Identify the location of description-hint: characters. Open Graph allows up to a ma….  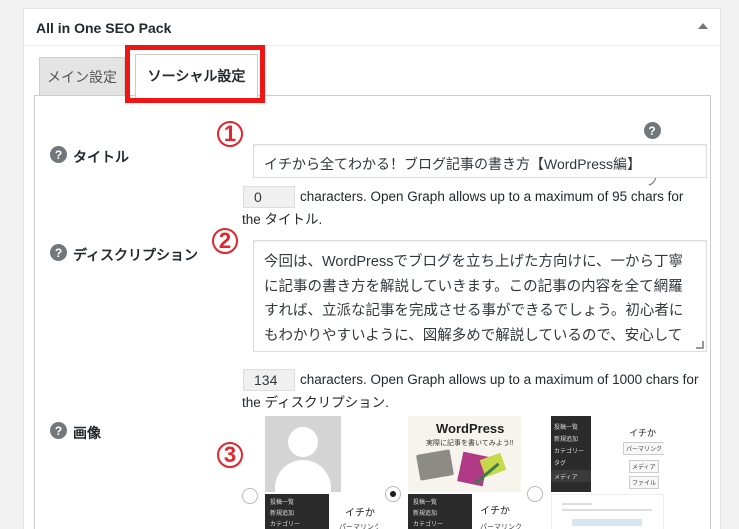
(499, 379).